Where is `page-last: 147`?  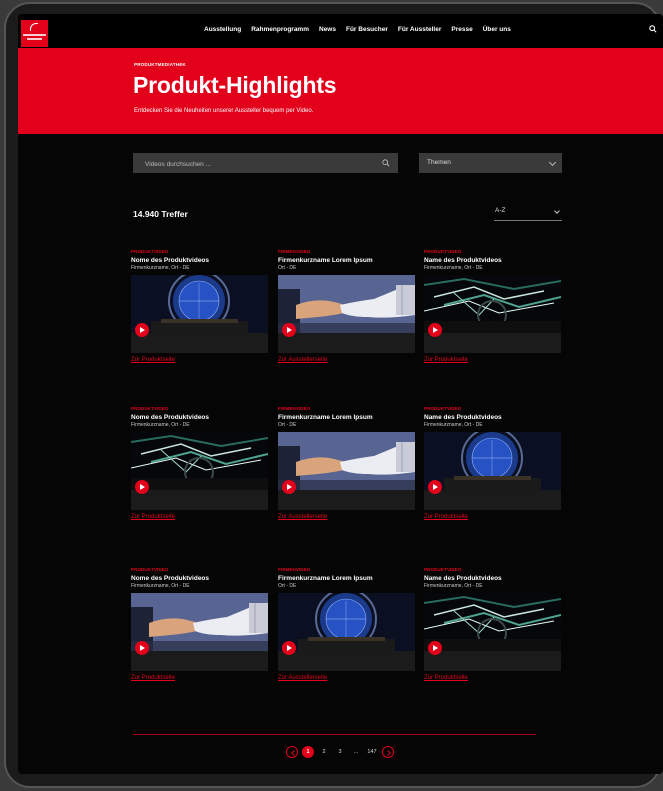 page-last: 147 is located at coordinates (372, 752).